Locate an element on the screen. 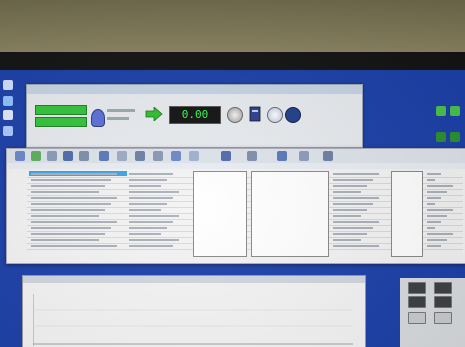 The height and width of the screenshot is (347, 465). control-window: 0.00 is located at coordinates (194, 116).